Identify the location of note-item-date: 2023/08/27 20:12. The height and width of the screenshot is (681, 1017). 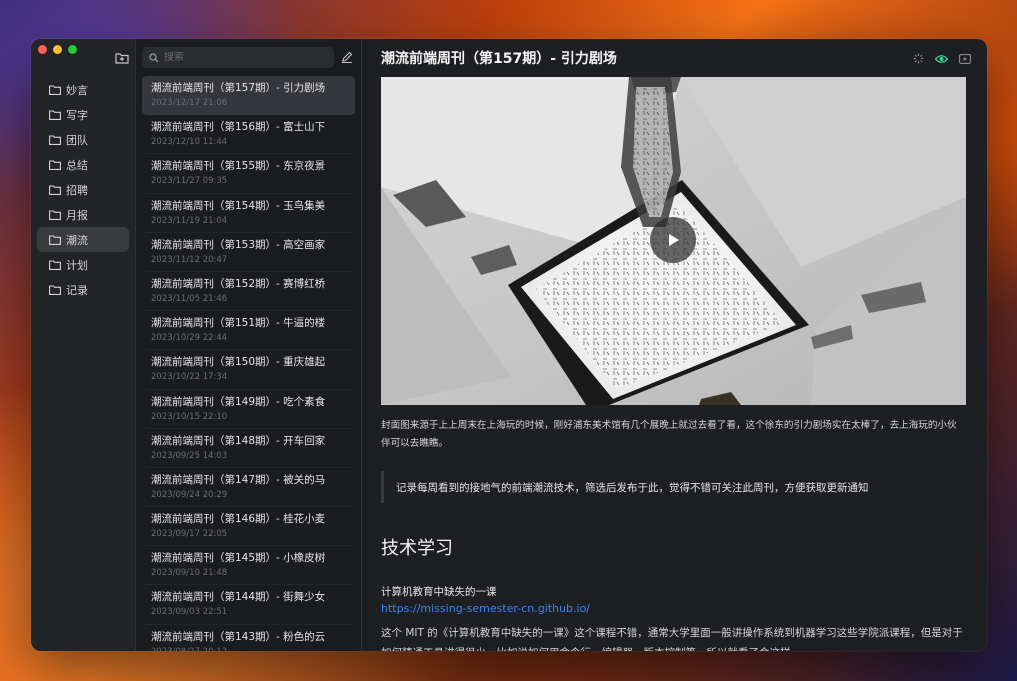
(248, 648).